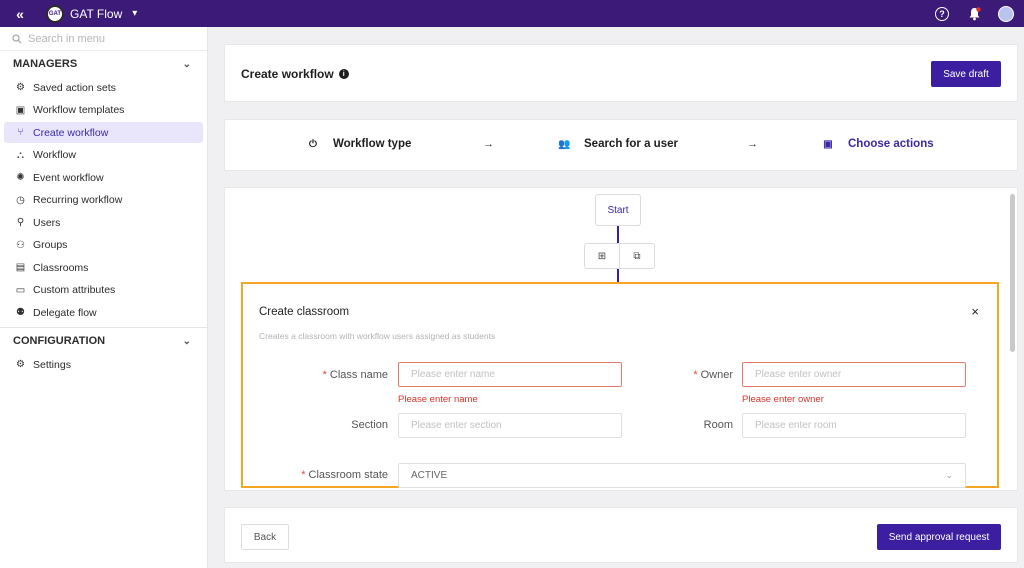  I want to click on step-choose-actions: ▣ Choose actions, so click(878, 144).